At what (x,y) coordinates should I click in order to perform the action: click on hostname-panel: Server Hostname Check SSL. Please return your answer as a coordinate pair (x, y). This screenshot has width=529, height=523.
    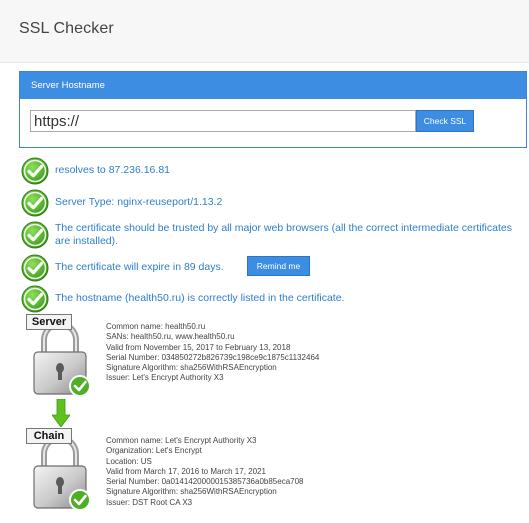
    Looking at the image, I should click on (273, 109).